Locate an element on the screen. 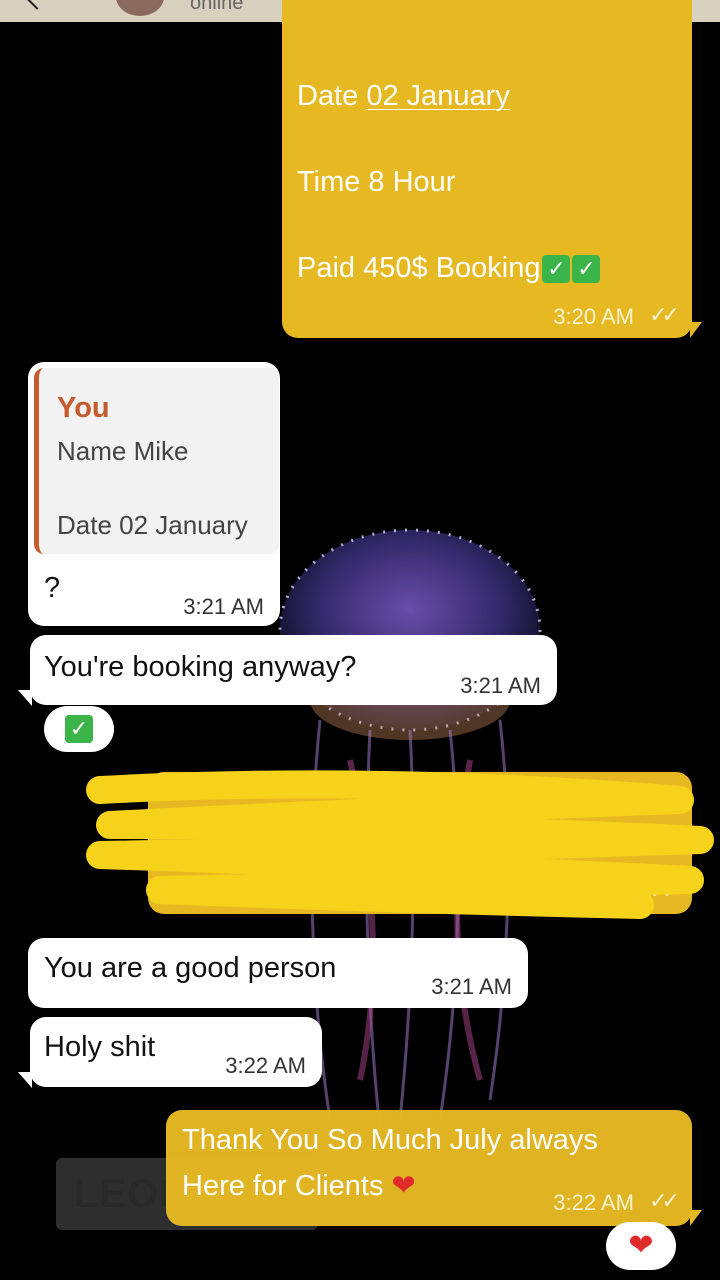 This screenshot has width=720, height=1280. contact-status: online is located at coordinates (217, 7).